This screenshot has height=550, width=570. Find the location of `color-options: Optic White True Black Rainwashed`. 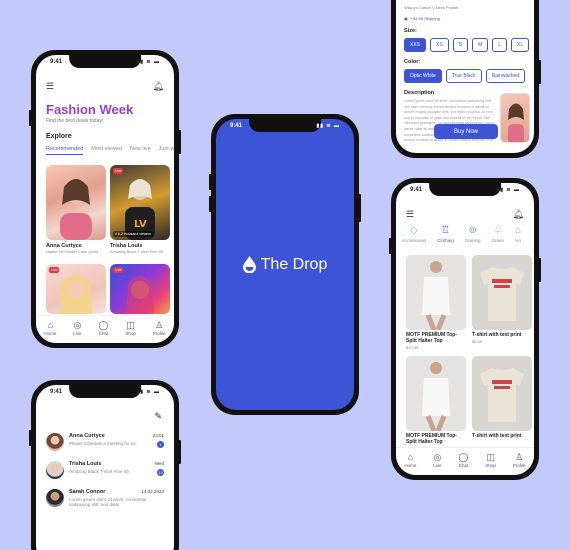

color-options: Optic White True Black Rainwashed is located at coordinates (465, 76).